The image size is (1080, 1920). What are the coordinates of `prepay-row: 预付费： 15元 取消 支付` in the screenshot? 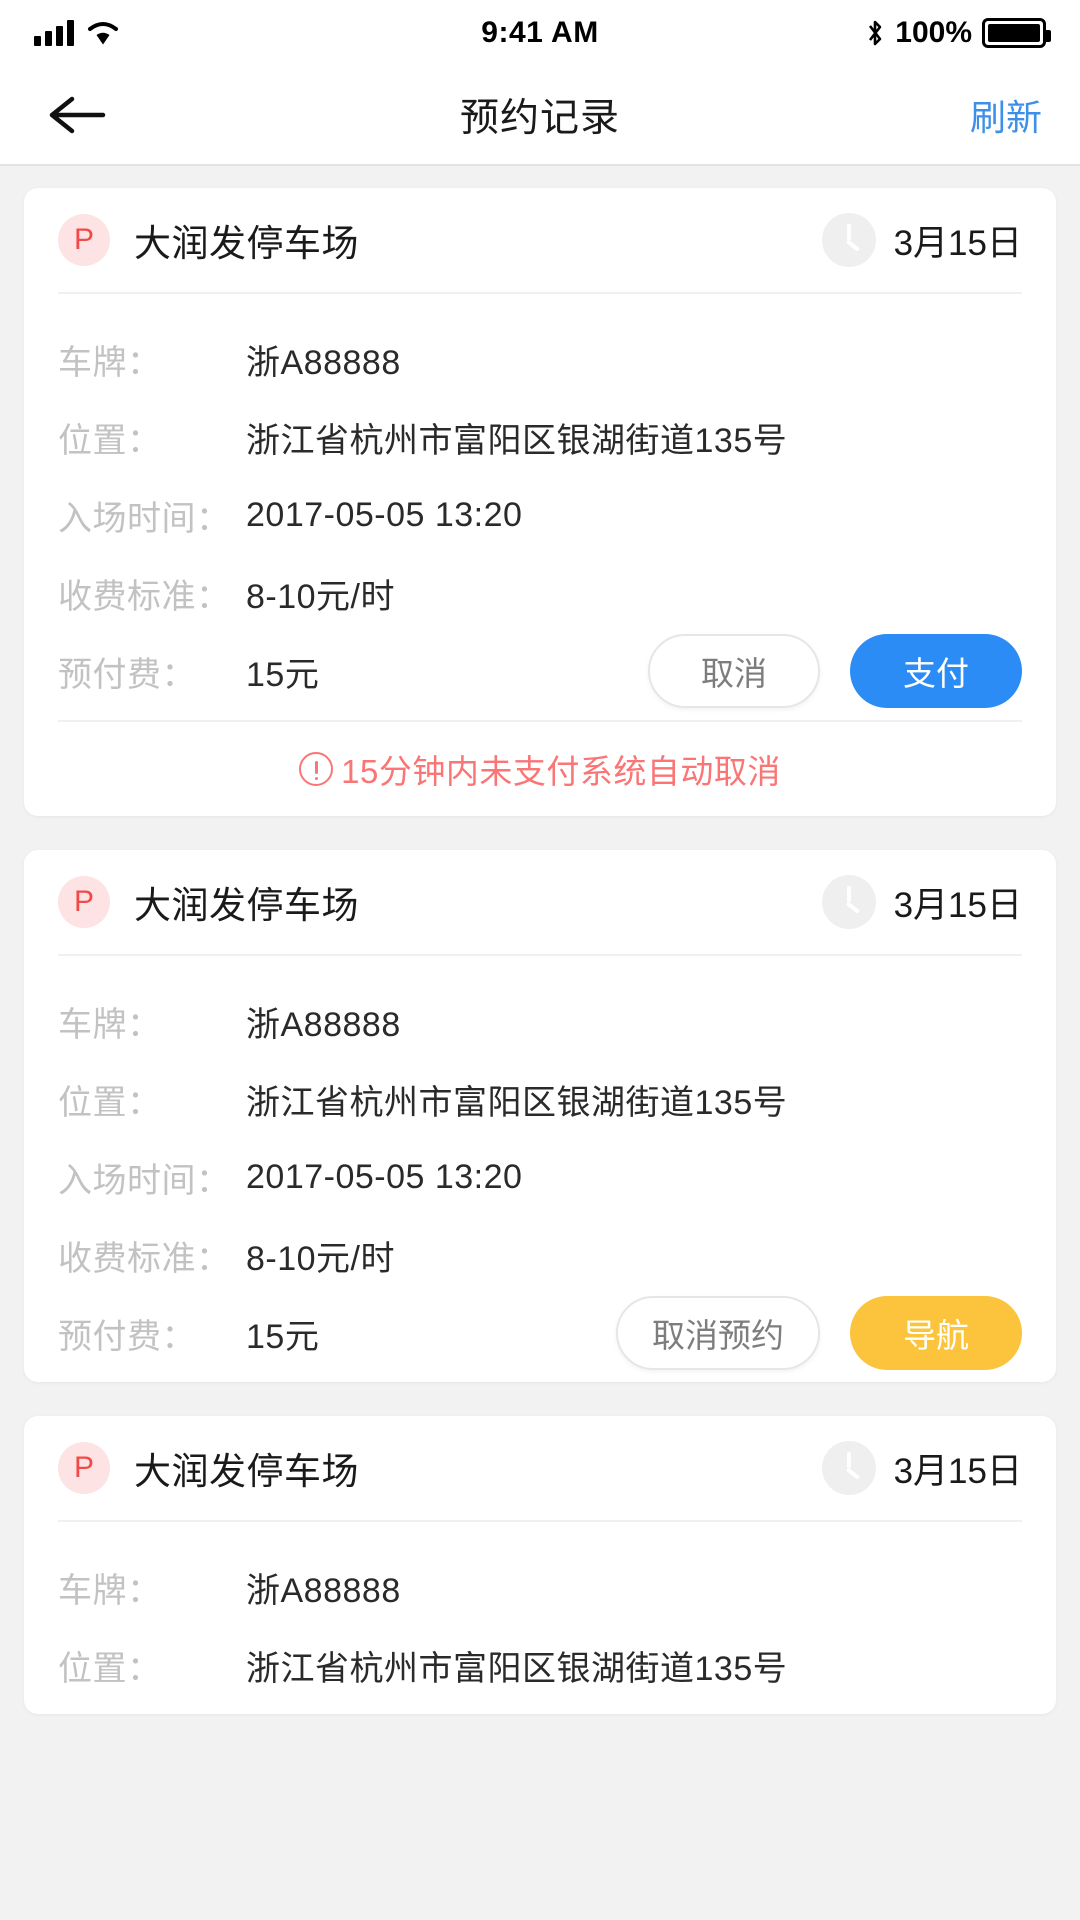 It's located at (540, 671).